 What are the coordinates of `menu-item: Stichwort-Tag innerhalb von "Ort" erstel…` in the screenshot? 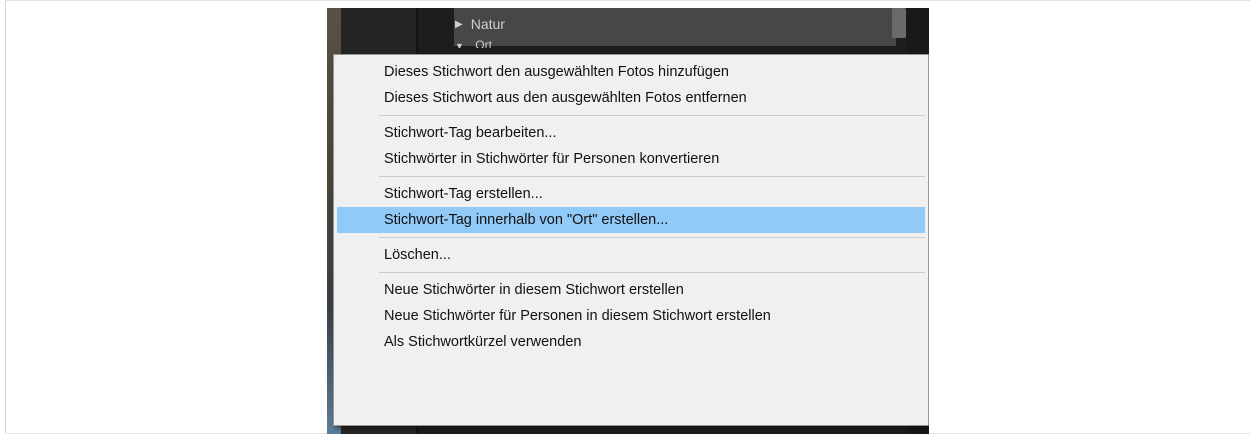 It's located at (631, 220).